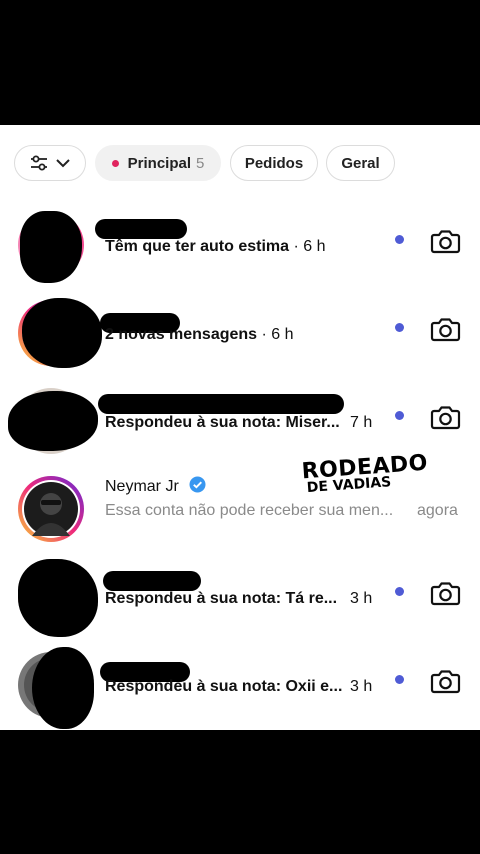 The width and height of the screenshot is (480, 854). What do you see at coordinates (199, 334) in the screenshot?
I see `thread-message: 2 novas mensagens · 6 h` at bounding box center [199, 334].